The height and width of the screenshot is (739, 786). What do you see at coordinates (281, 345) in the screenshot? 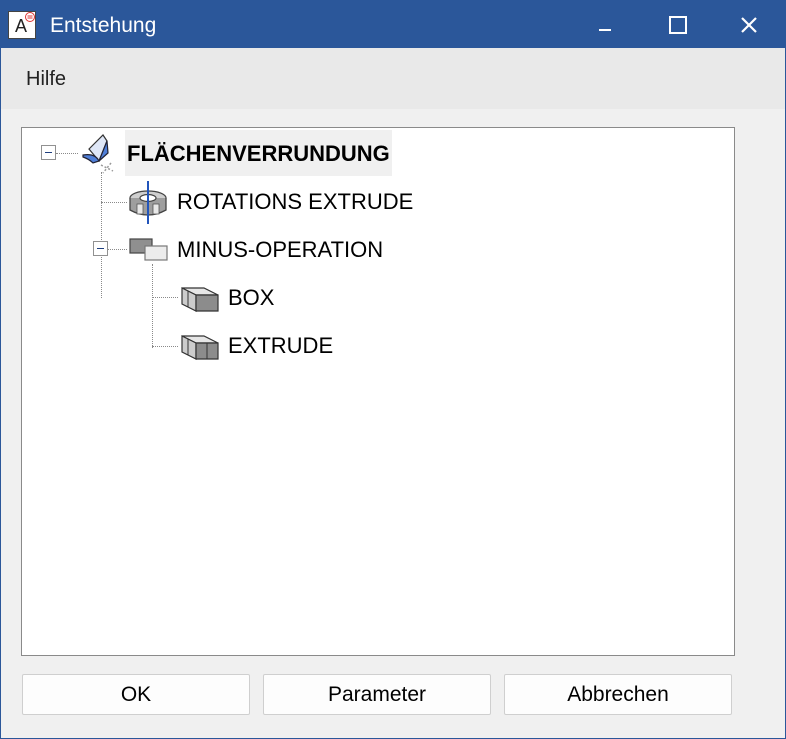
I see `tree-node-label: EXTRUDE` at bounding box center [281, 345].